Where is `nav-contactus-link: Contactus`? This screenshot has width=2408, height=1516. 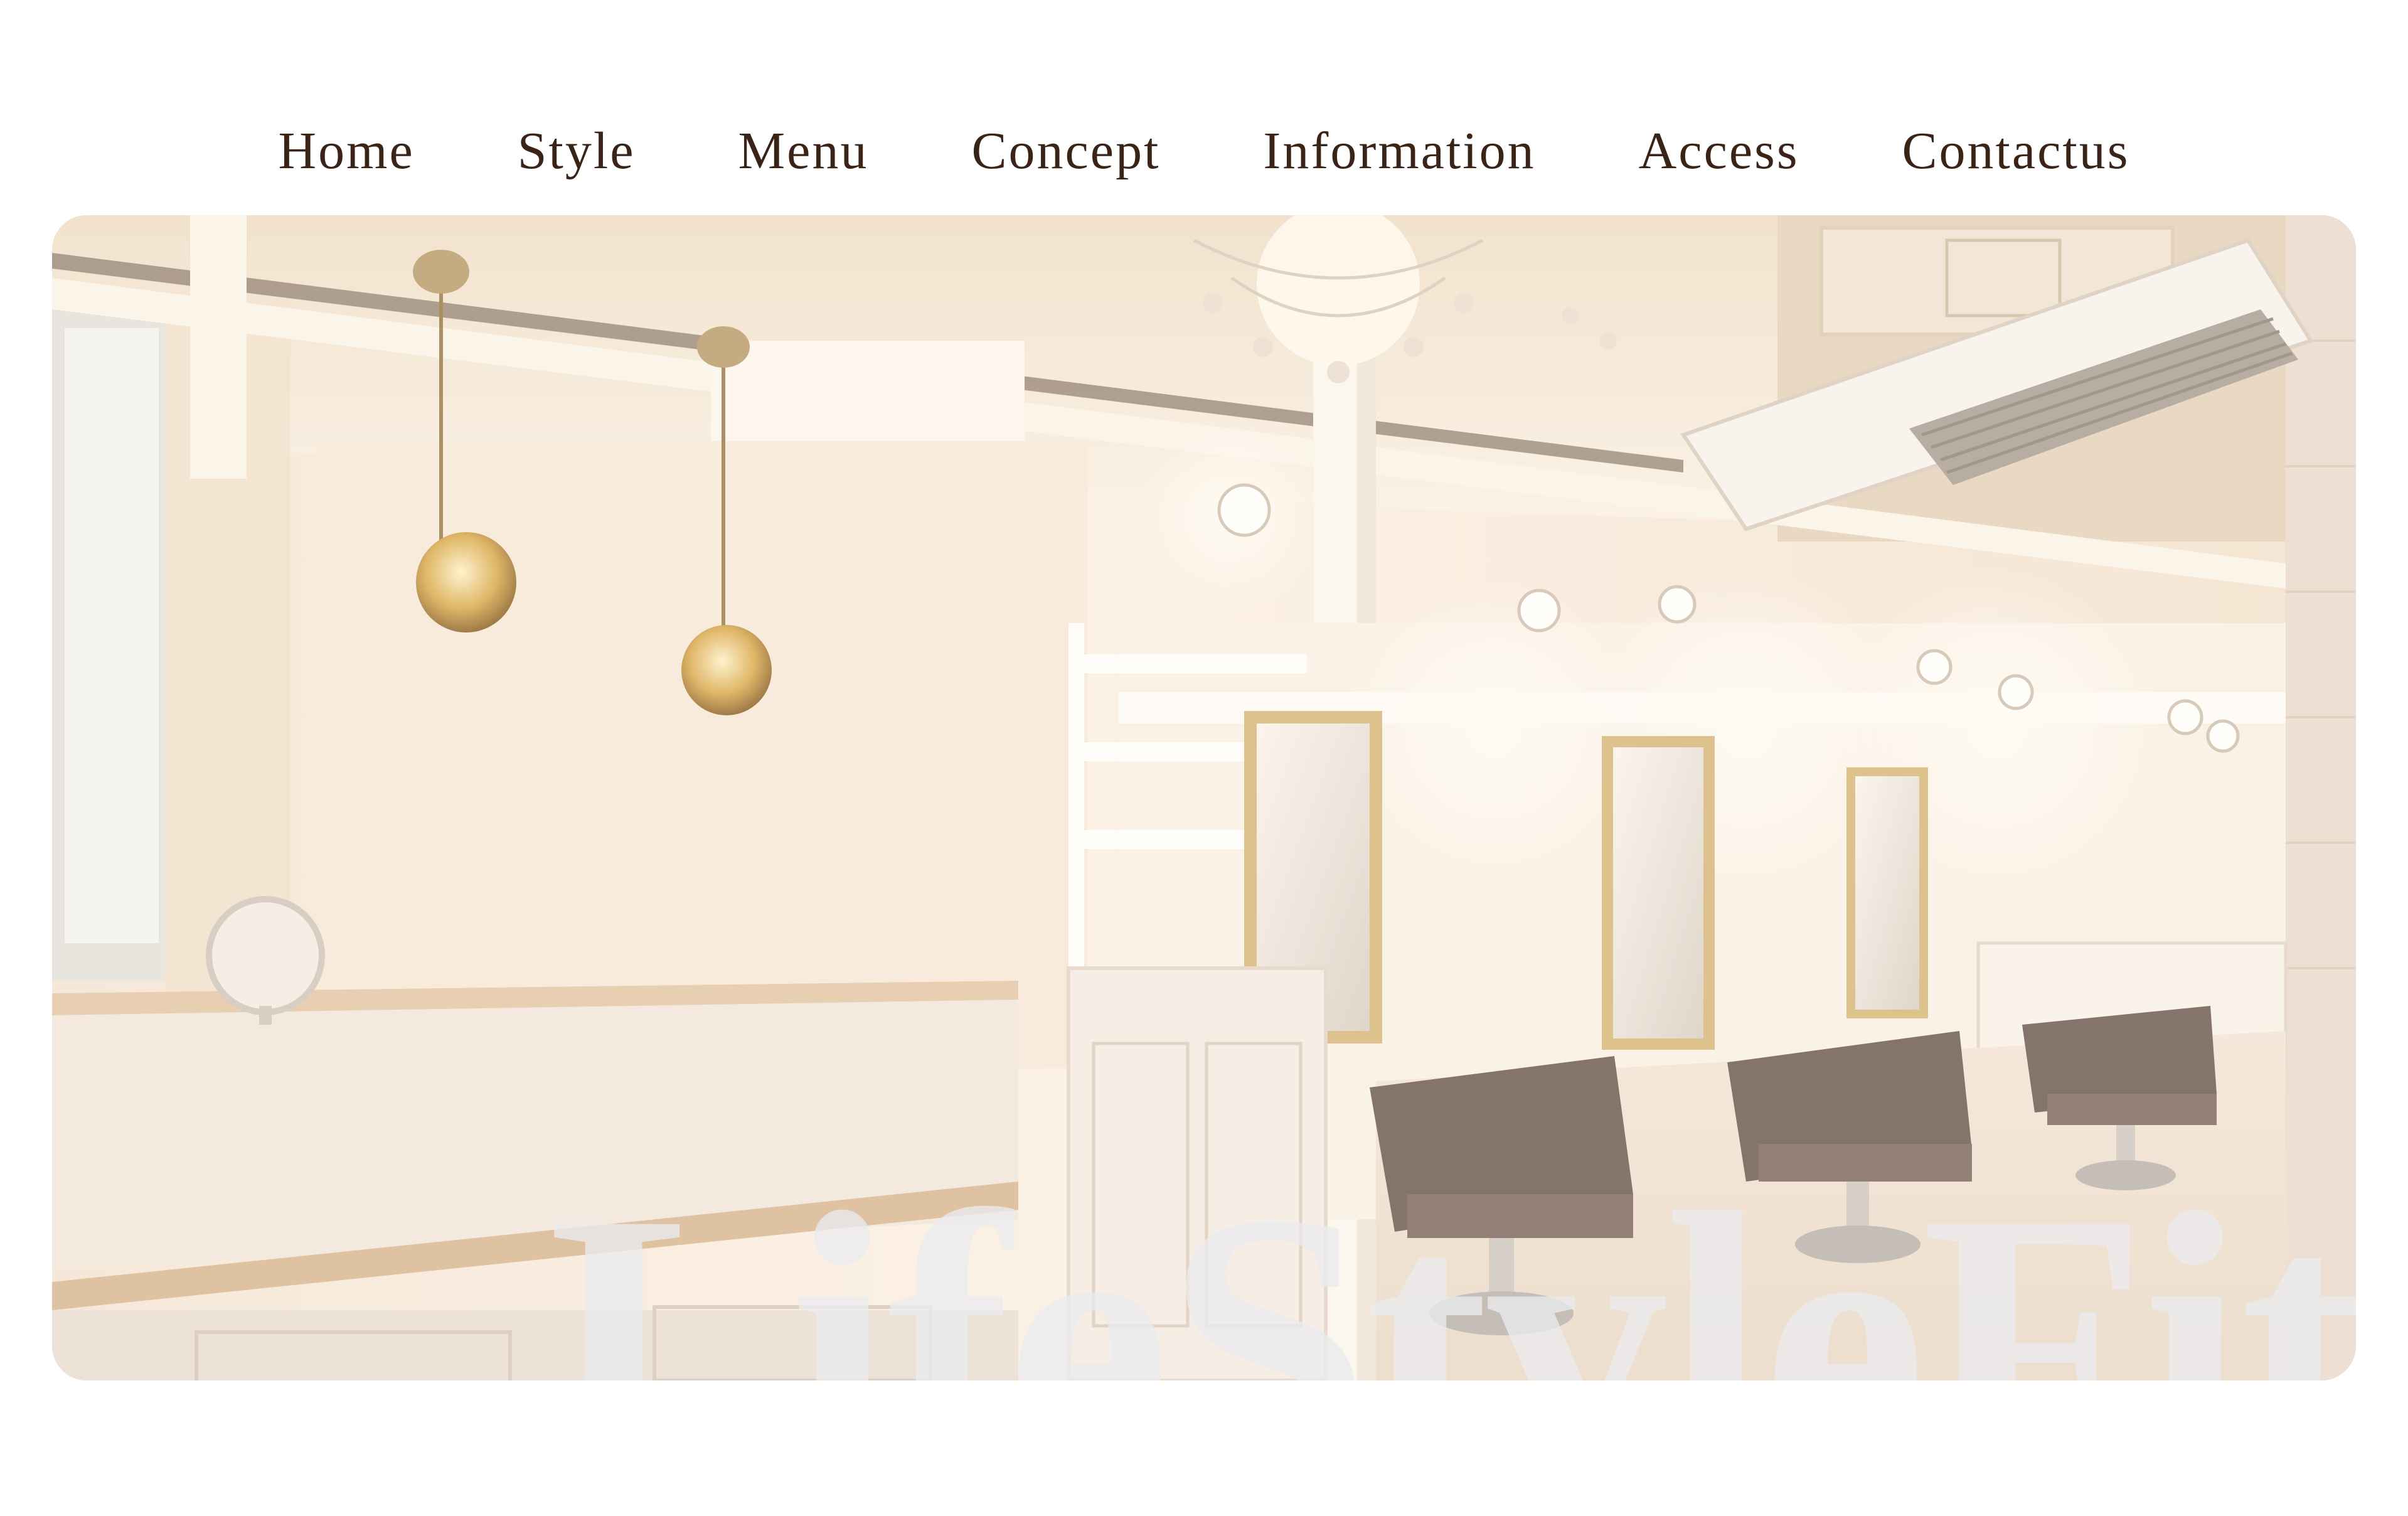 nav-contactus-link: Contactus is located at coordinates (2016, 151).